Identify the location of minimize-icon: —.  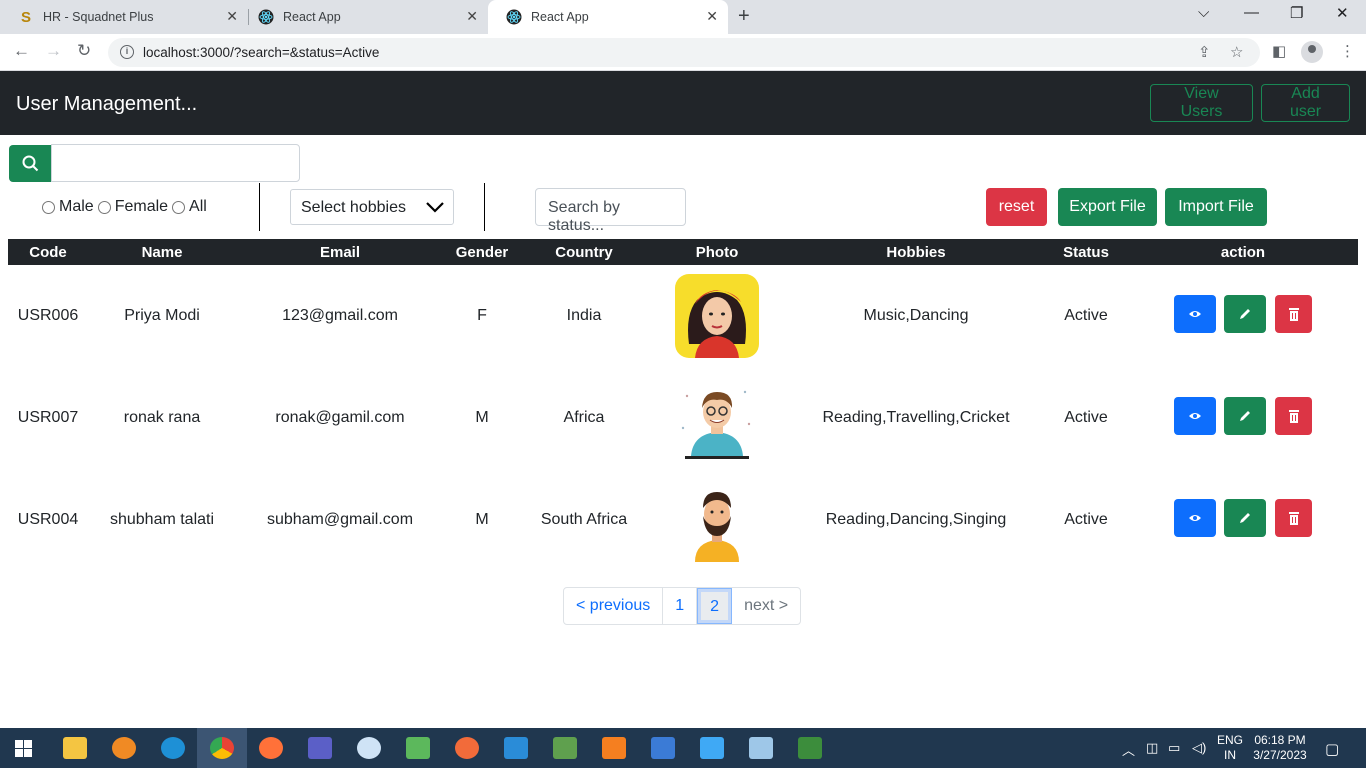
(1251, 12).